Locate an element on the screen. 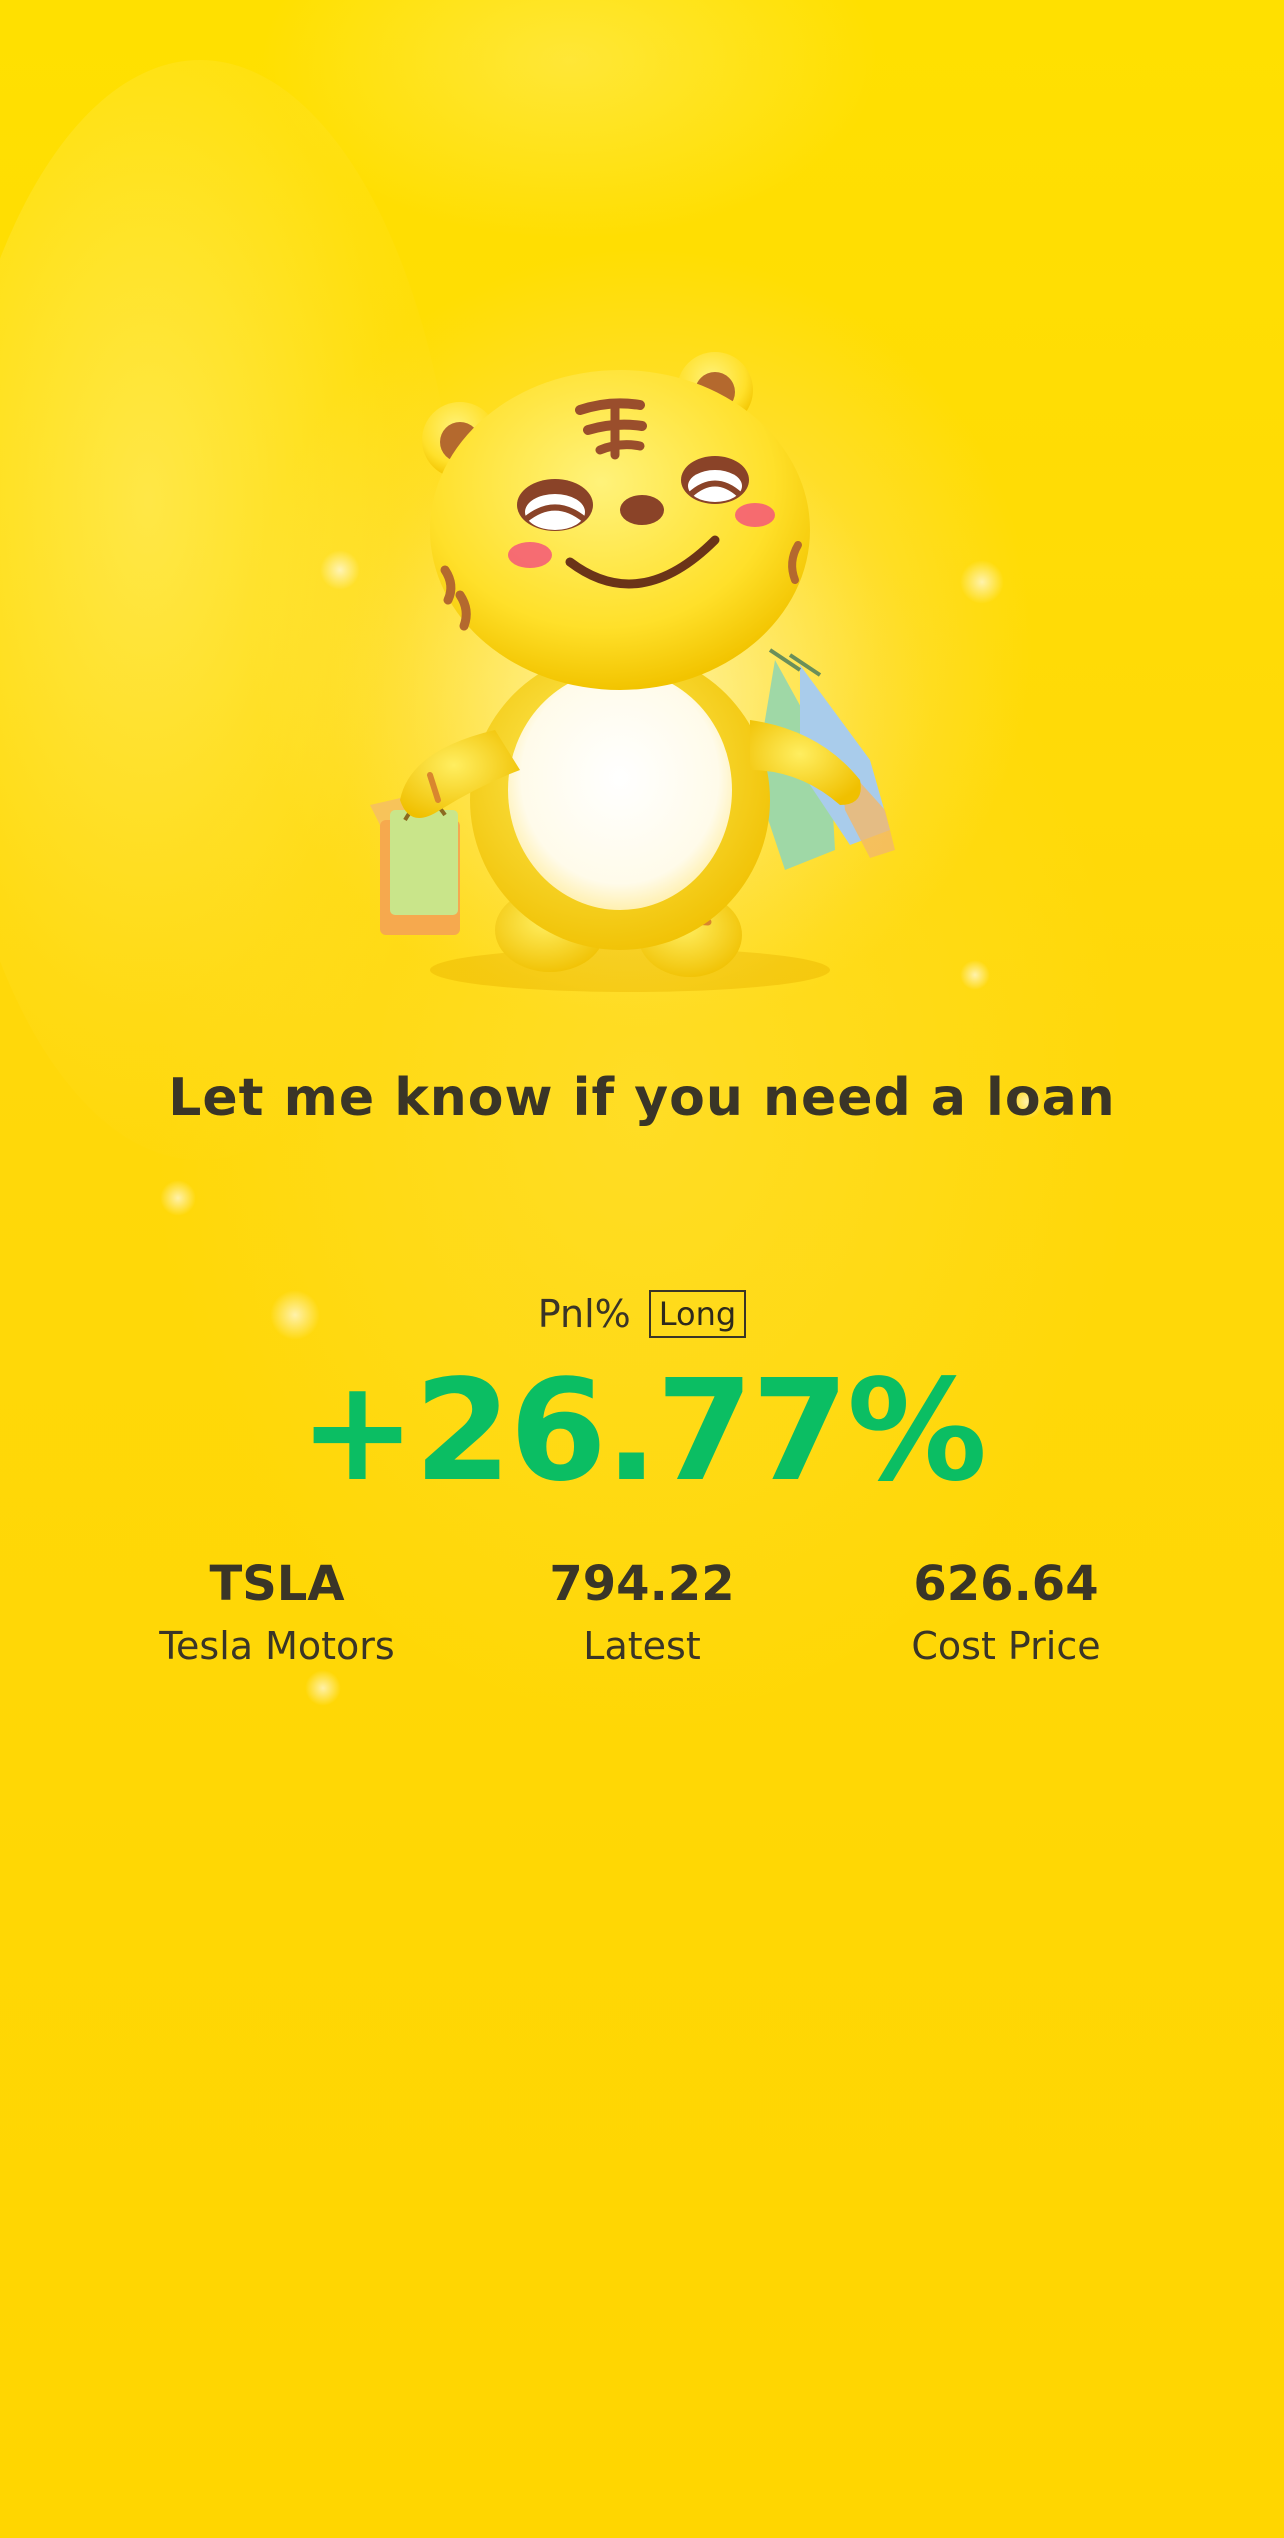 This screenshot has height=2538, width=1284. stat-cost: 626.64 Cost Price is located at coordinates (1006, 1612).